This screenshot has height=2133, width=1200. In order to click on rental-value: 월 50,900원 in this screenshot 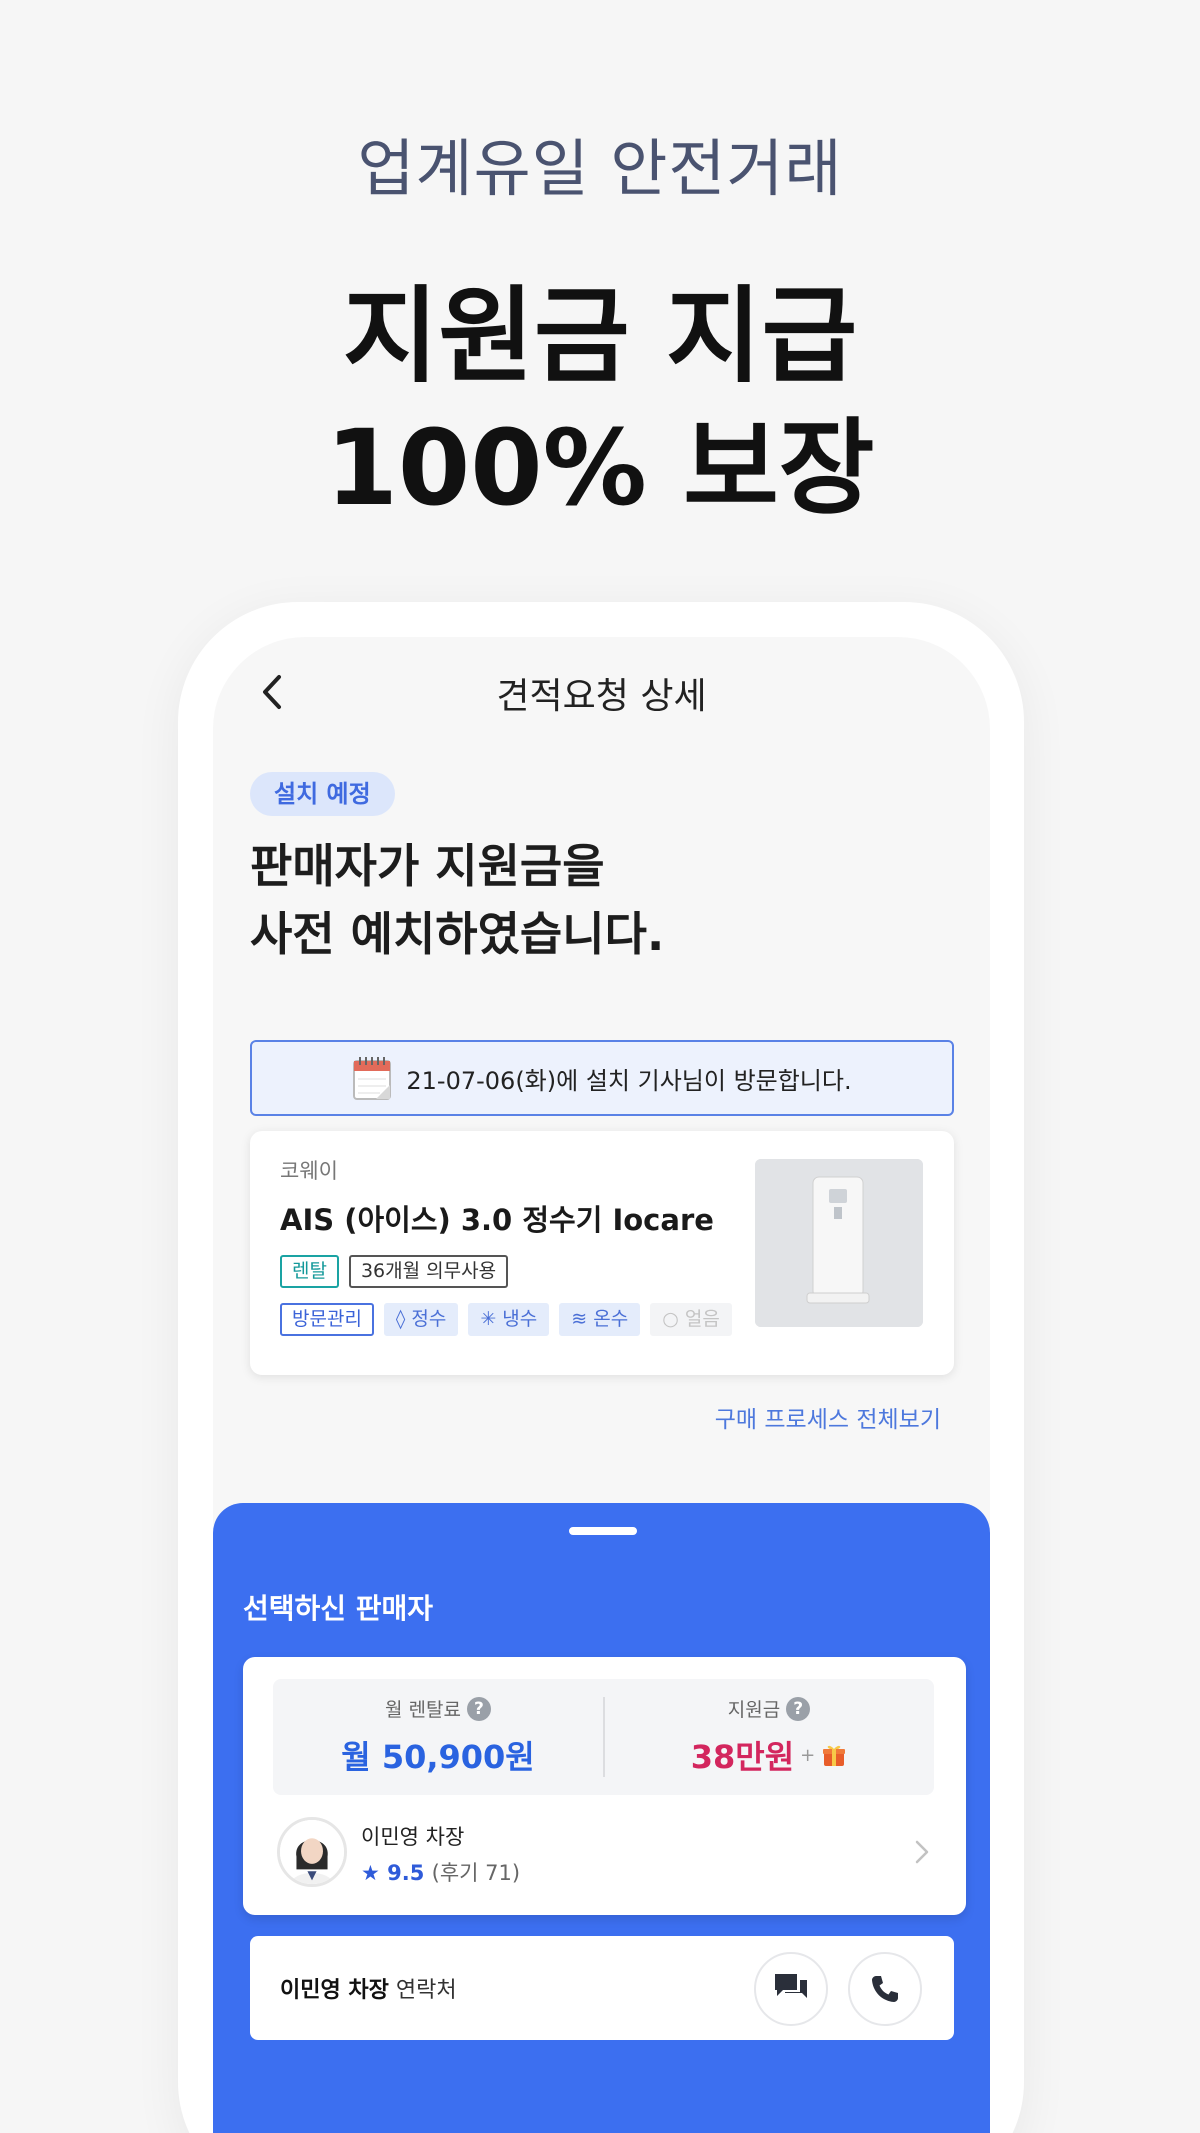, I will do `click(438, 1757)`.